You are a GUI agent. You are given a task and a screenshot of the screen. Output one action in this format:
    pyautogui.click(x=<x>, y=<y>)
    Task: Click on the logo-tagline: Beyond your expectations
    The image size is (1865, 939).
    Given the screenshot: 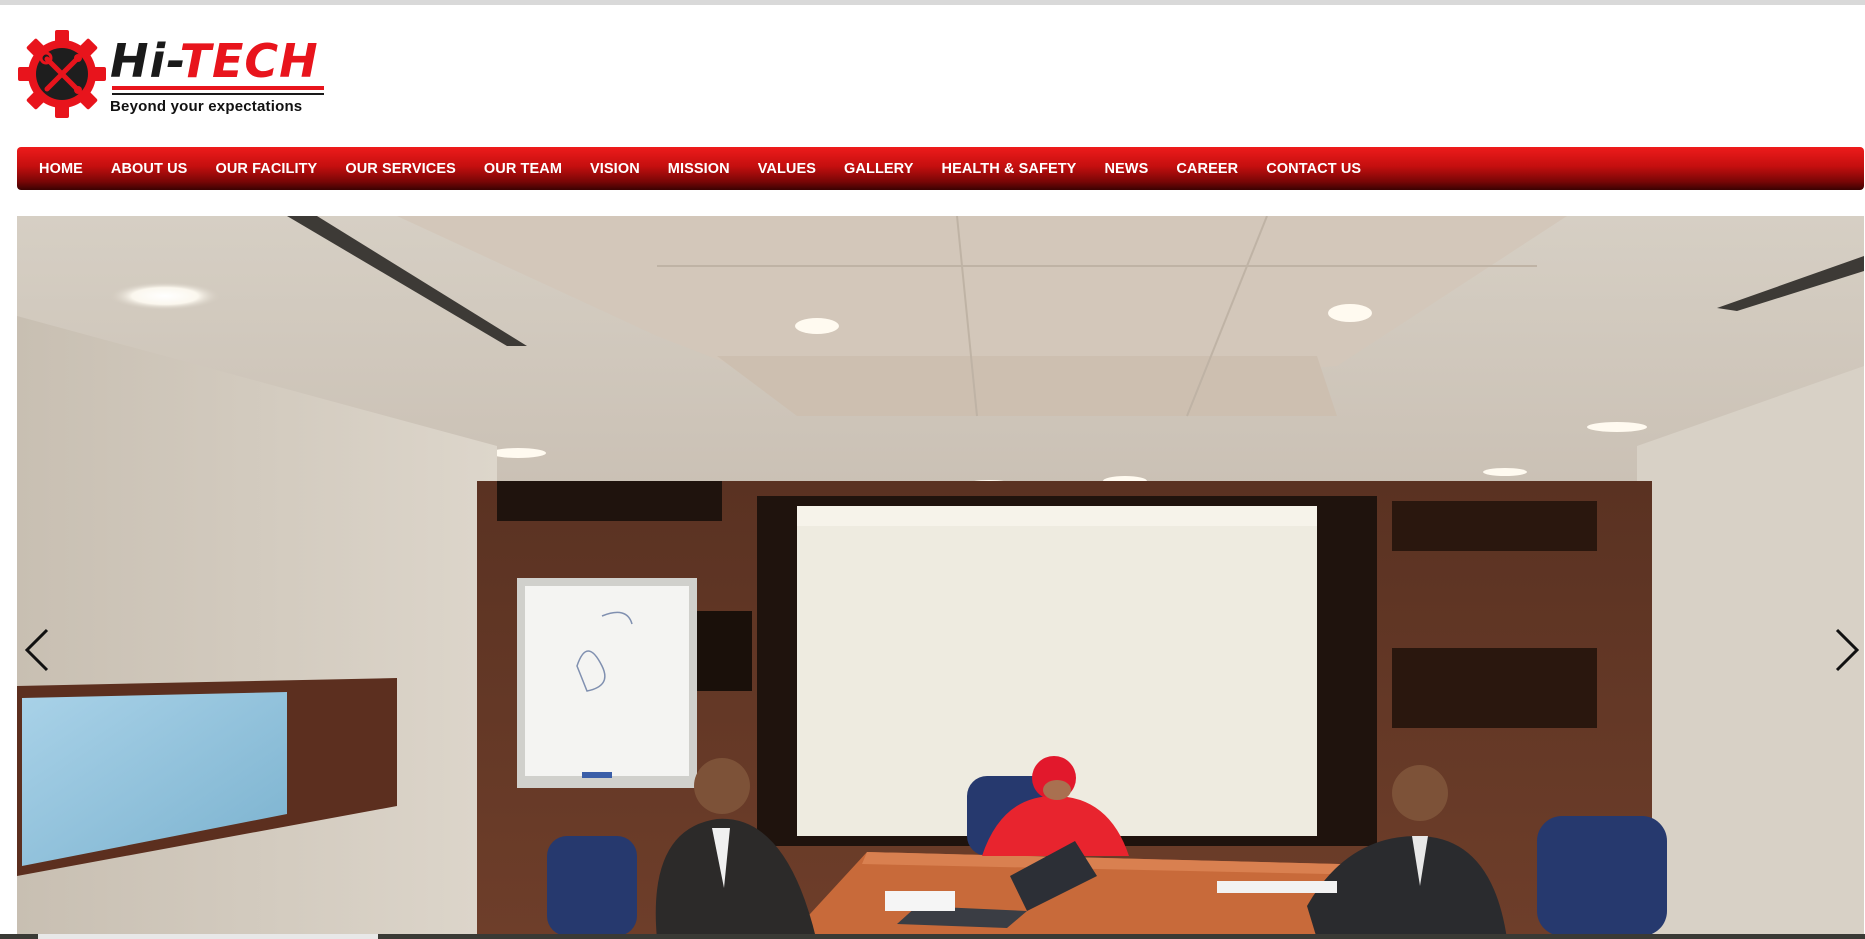 What is the action you would take?
    pyautogui.click(x=206, y=106)
    